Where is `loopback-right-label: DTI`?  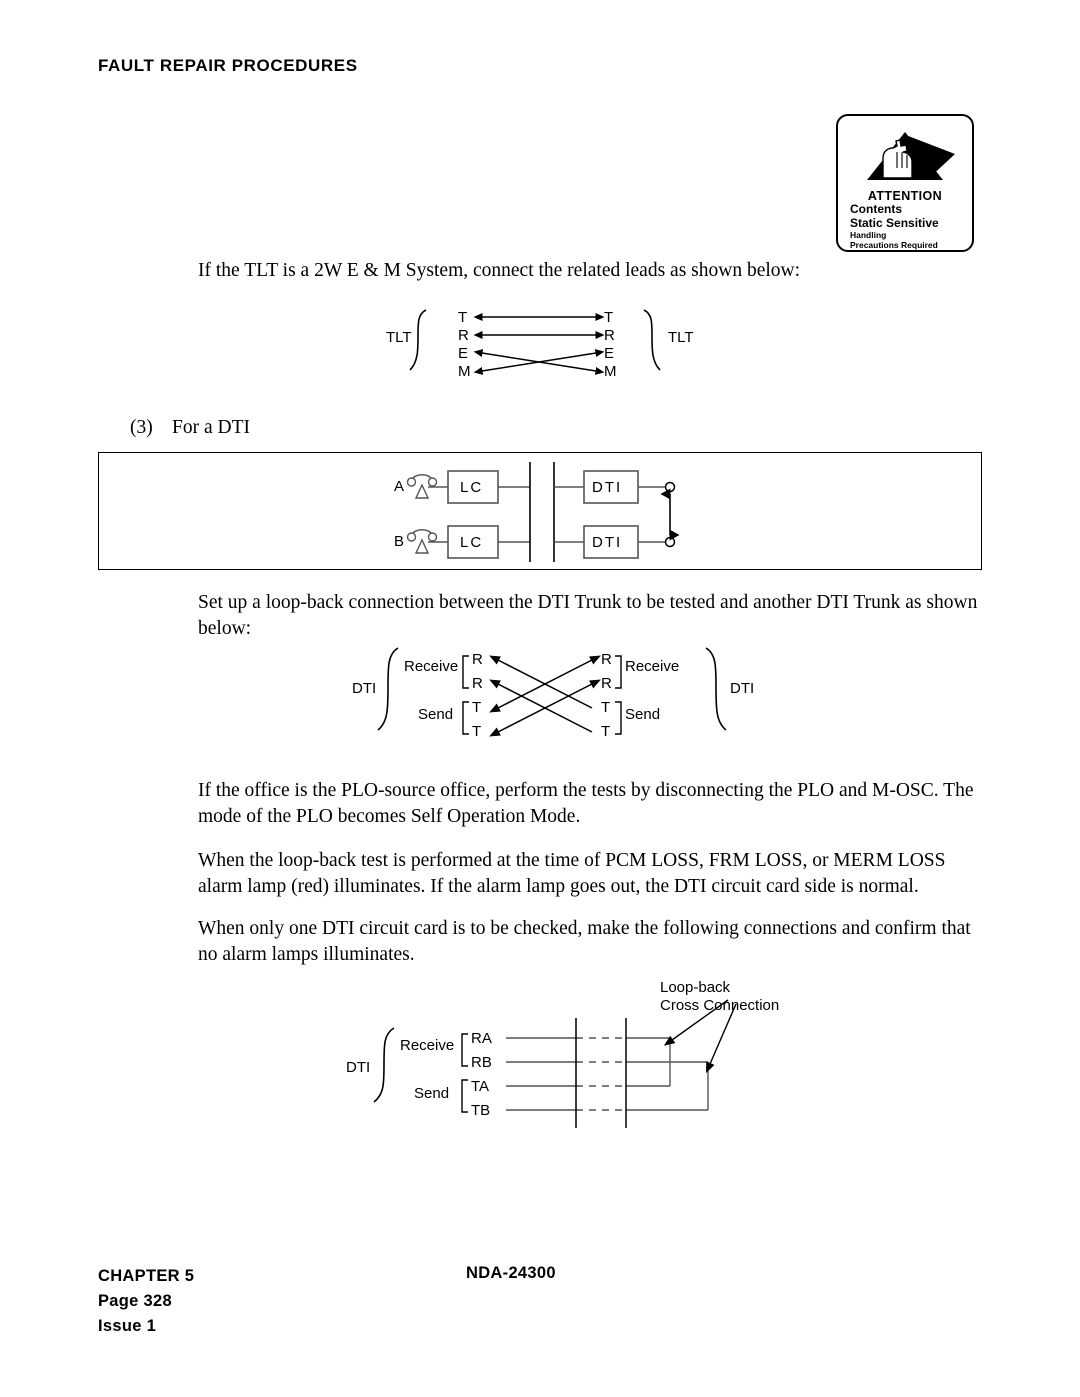 loopback-right-label: DTI is located at coordinates (742, 688).